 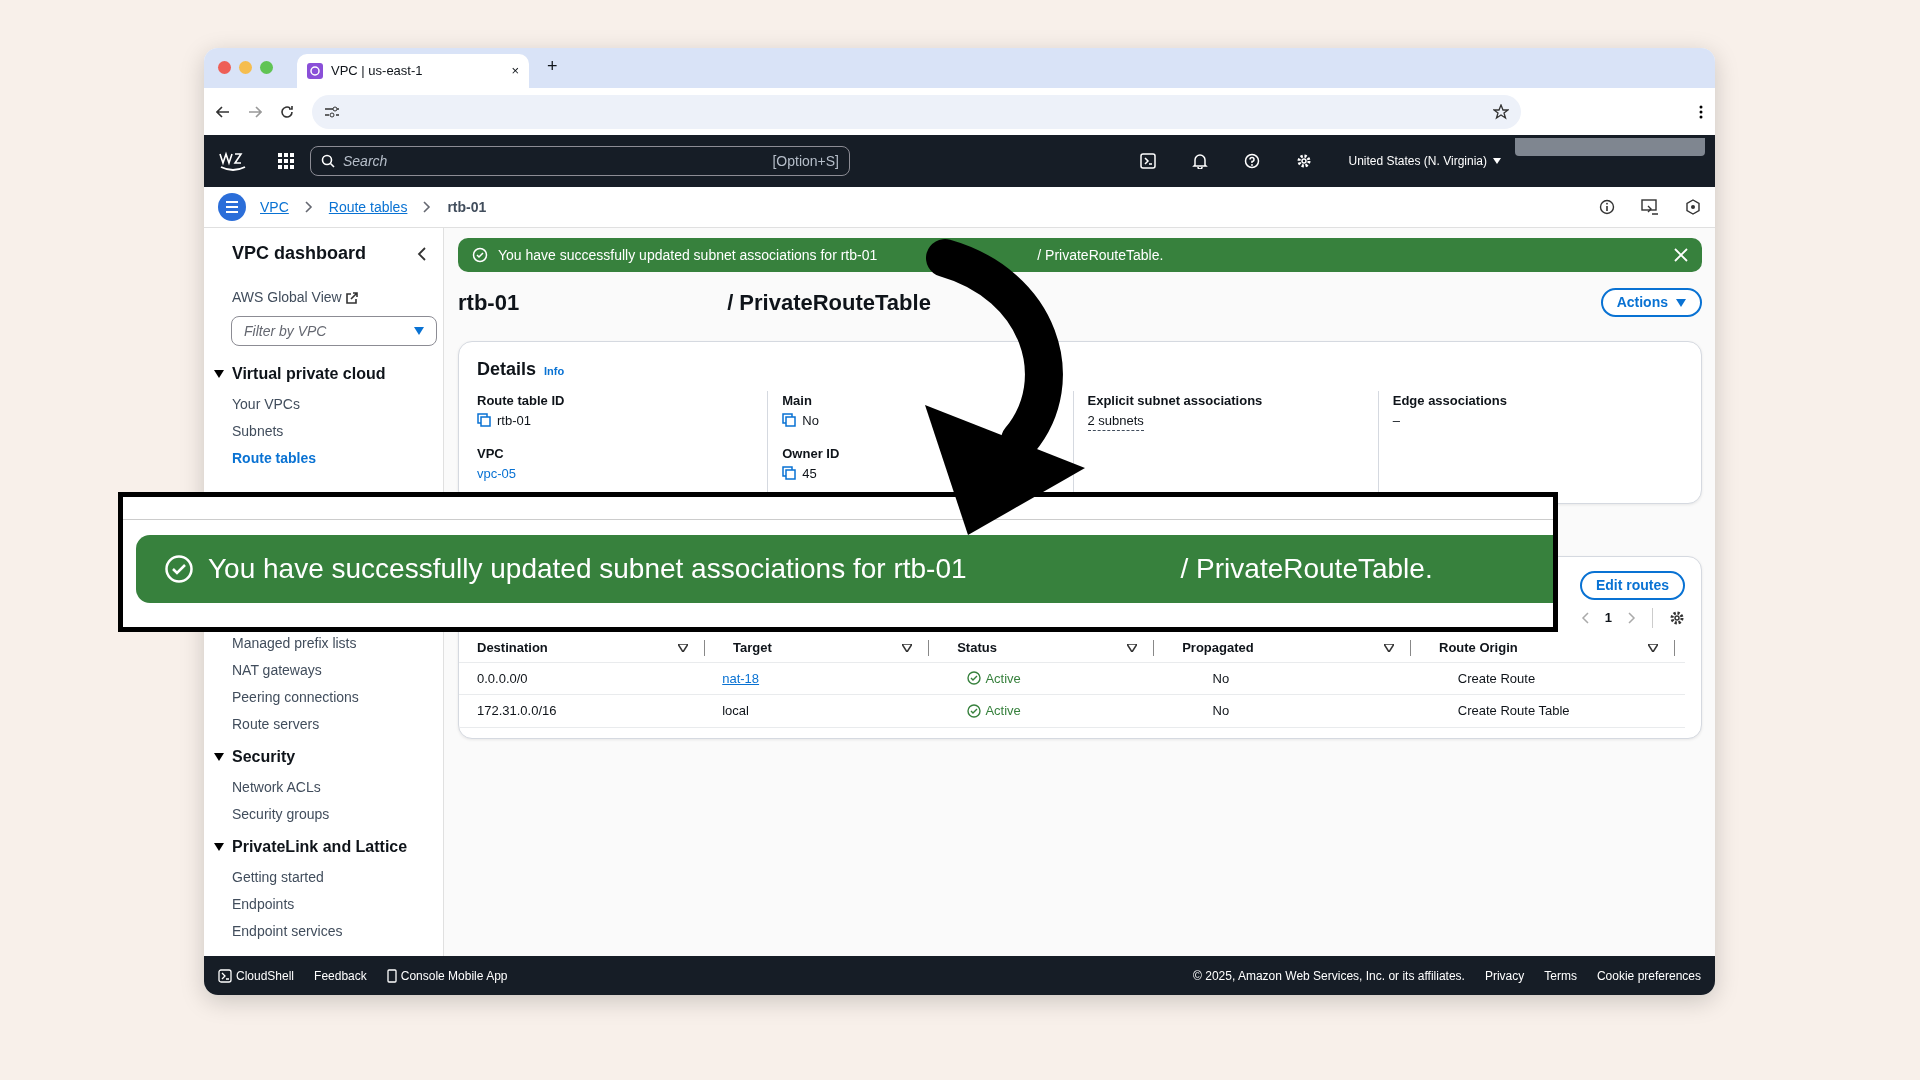 What do you see at coordinates (323, 457) in the screenshot?
I see `sidebar-item: Route tables` at bounding box center [323, 457].